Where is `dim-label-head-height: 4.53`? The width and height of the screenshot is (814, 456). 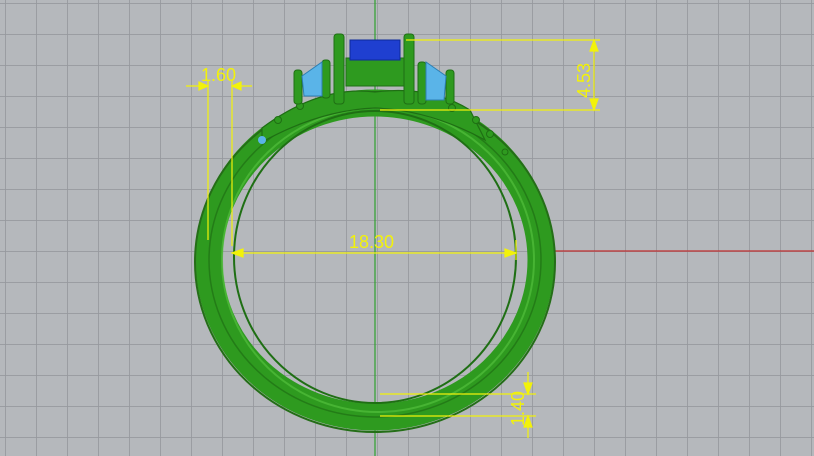 dim-label-head-height: 4.53 is located at coordinates (584, 80).